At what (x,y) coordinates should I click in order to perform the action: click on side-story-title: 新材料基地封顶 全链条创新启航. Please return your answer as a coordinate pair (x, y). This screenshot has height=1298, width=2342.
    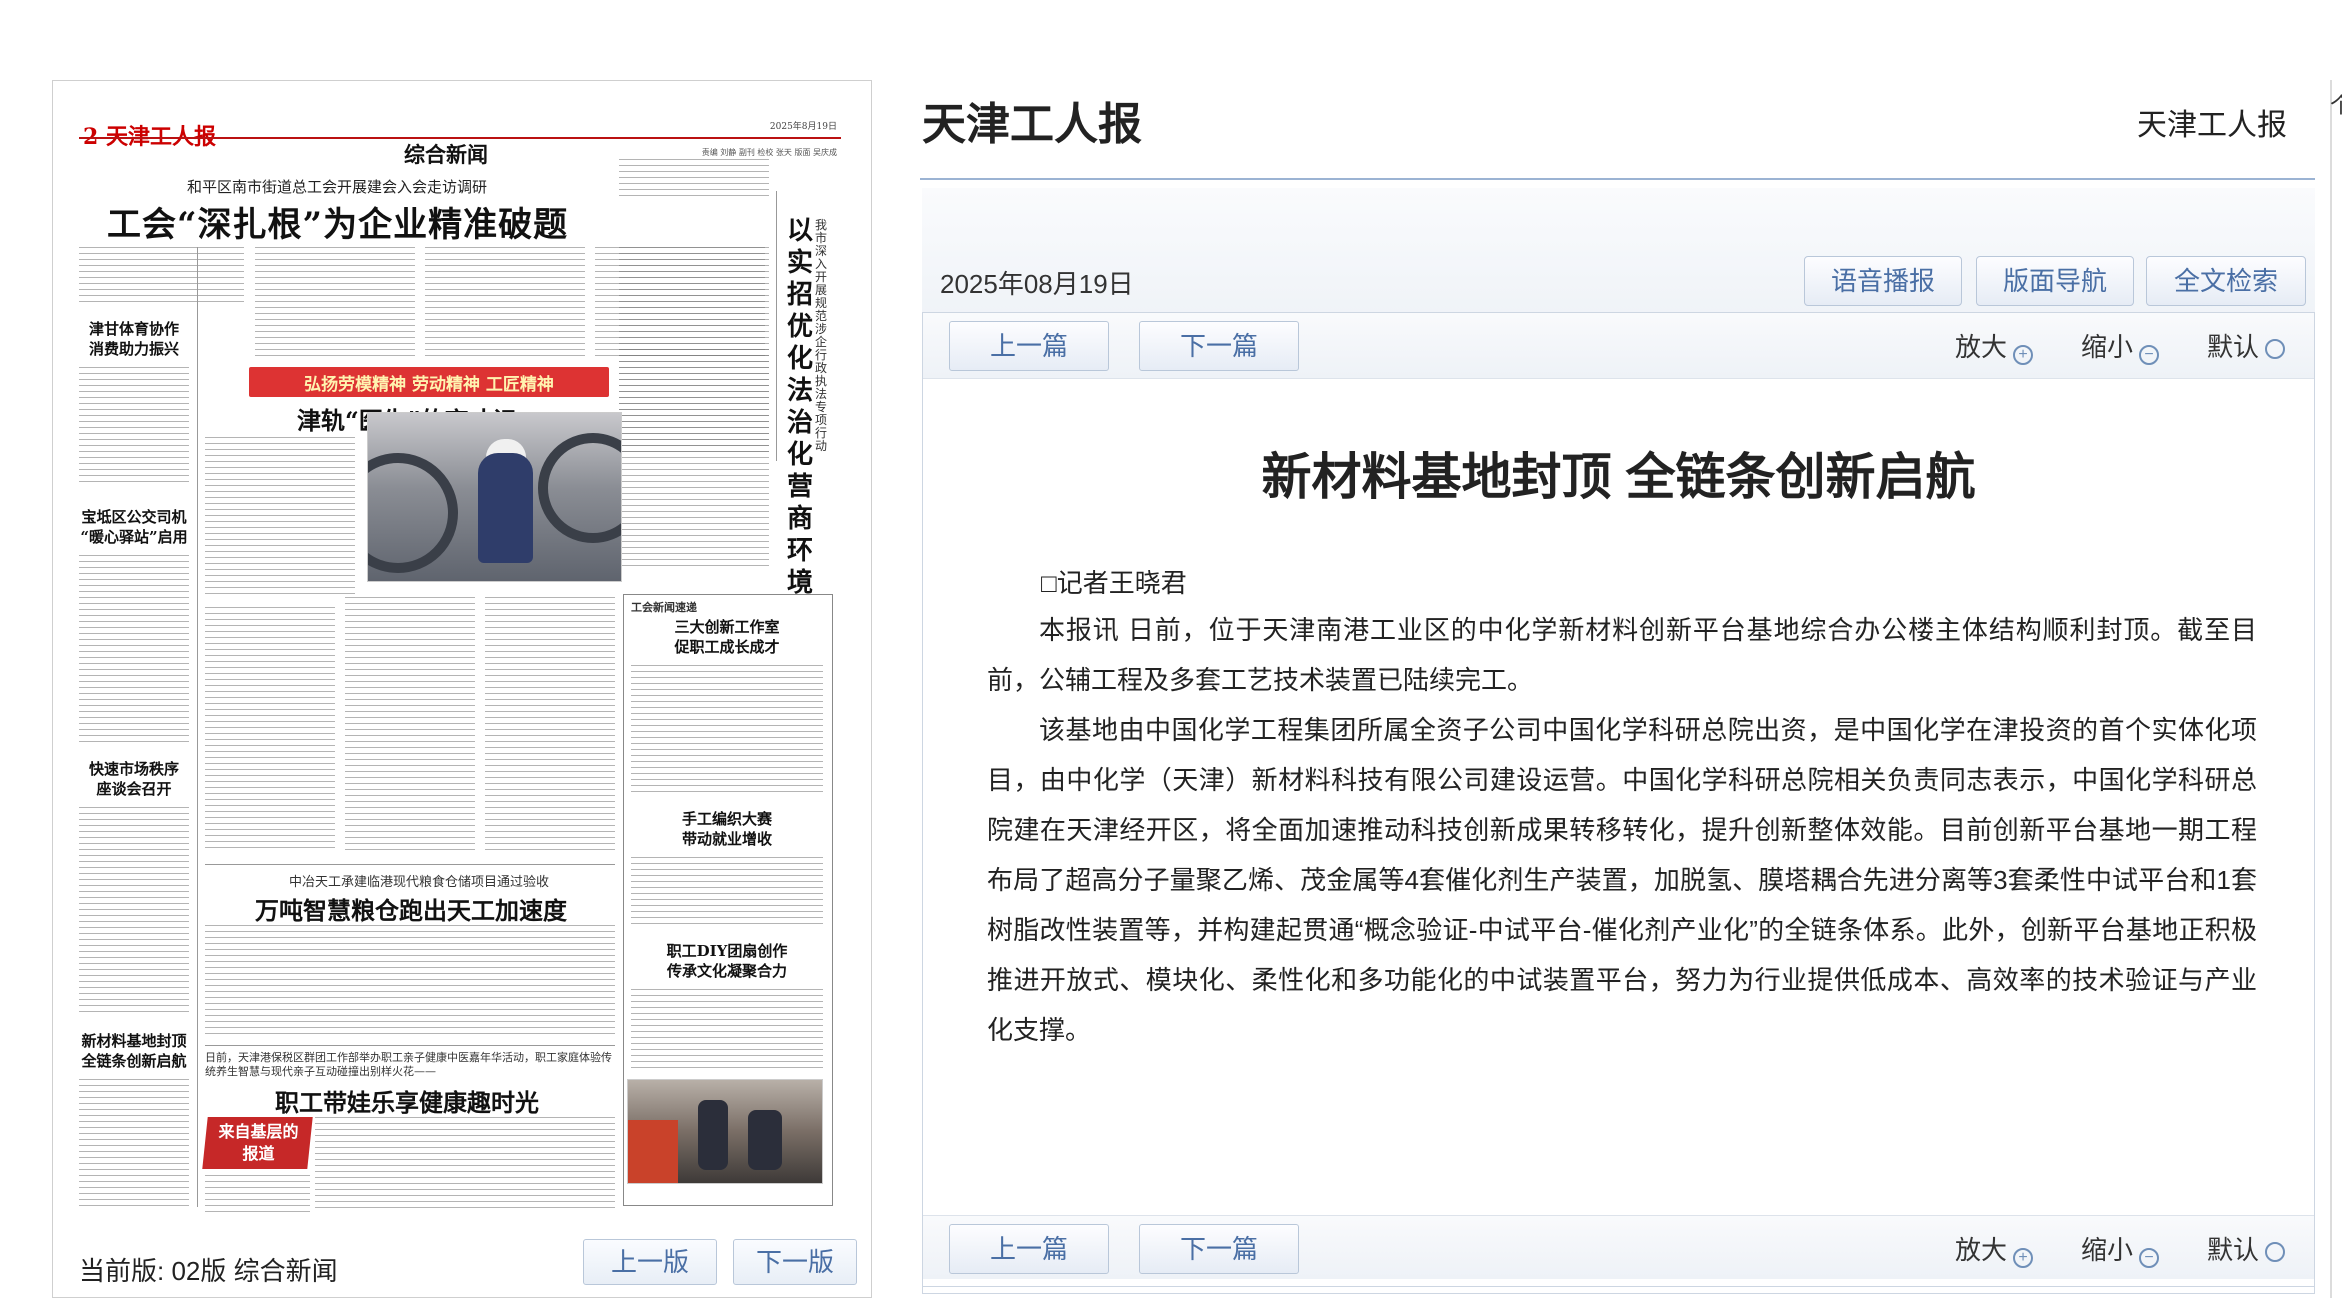
    Looking at the image, I should click on (134, 1051).